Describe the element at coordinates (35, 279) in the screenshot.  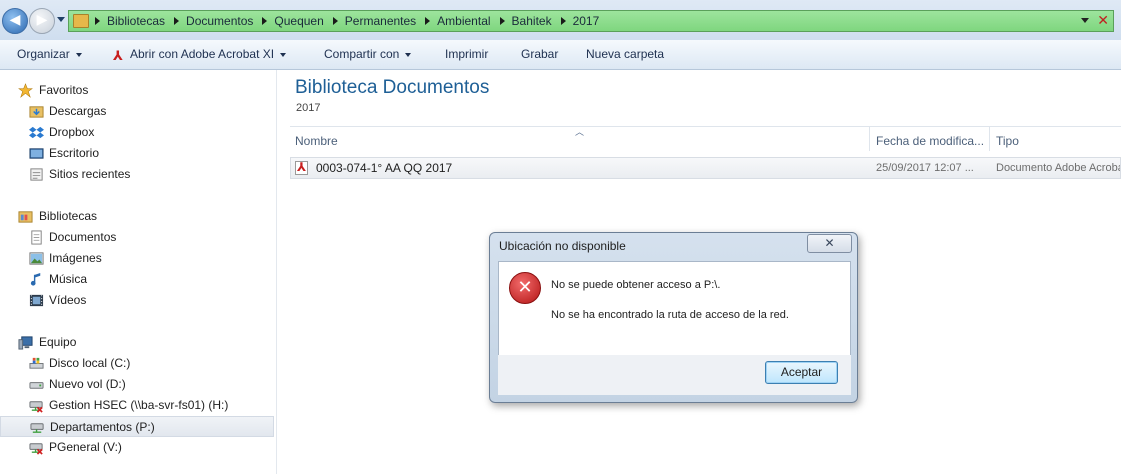
I see `music-note-icon` at that location.